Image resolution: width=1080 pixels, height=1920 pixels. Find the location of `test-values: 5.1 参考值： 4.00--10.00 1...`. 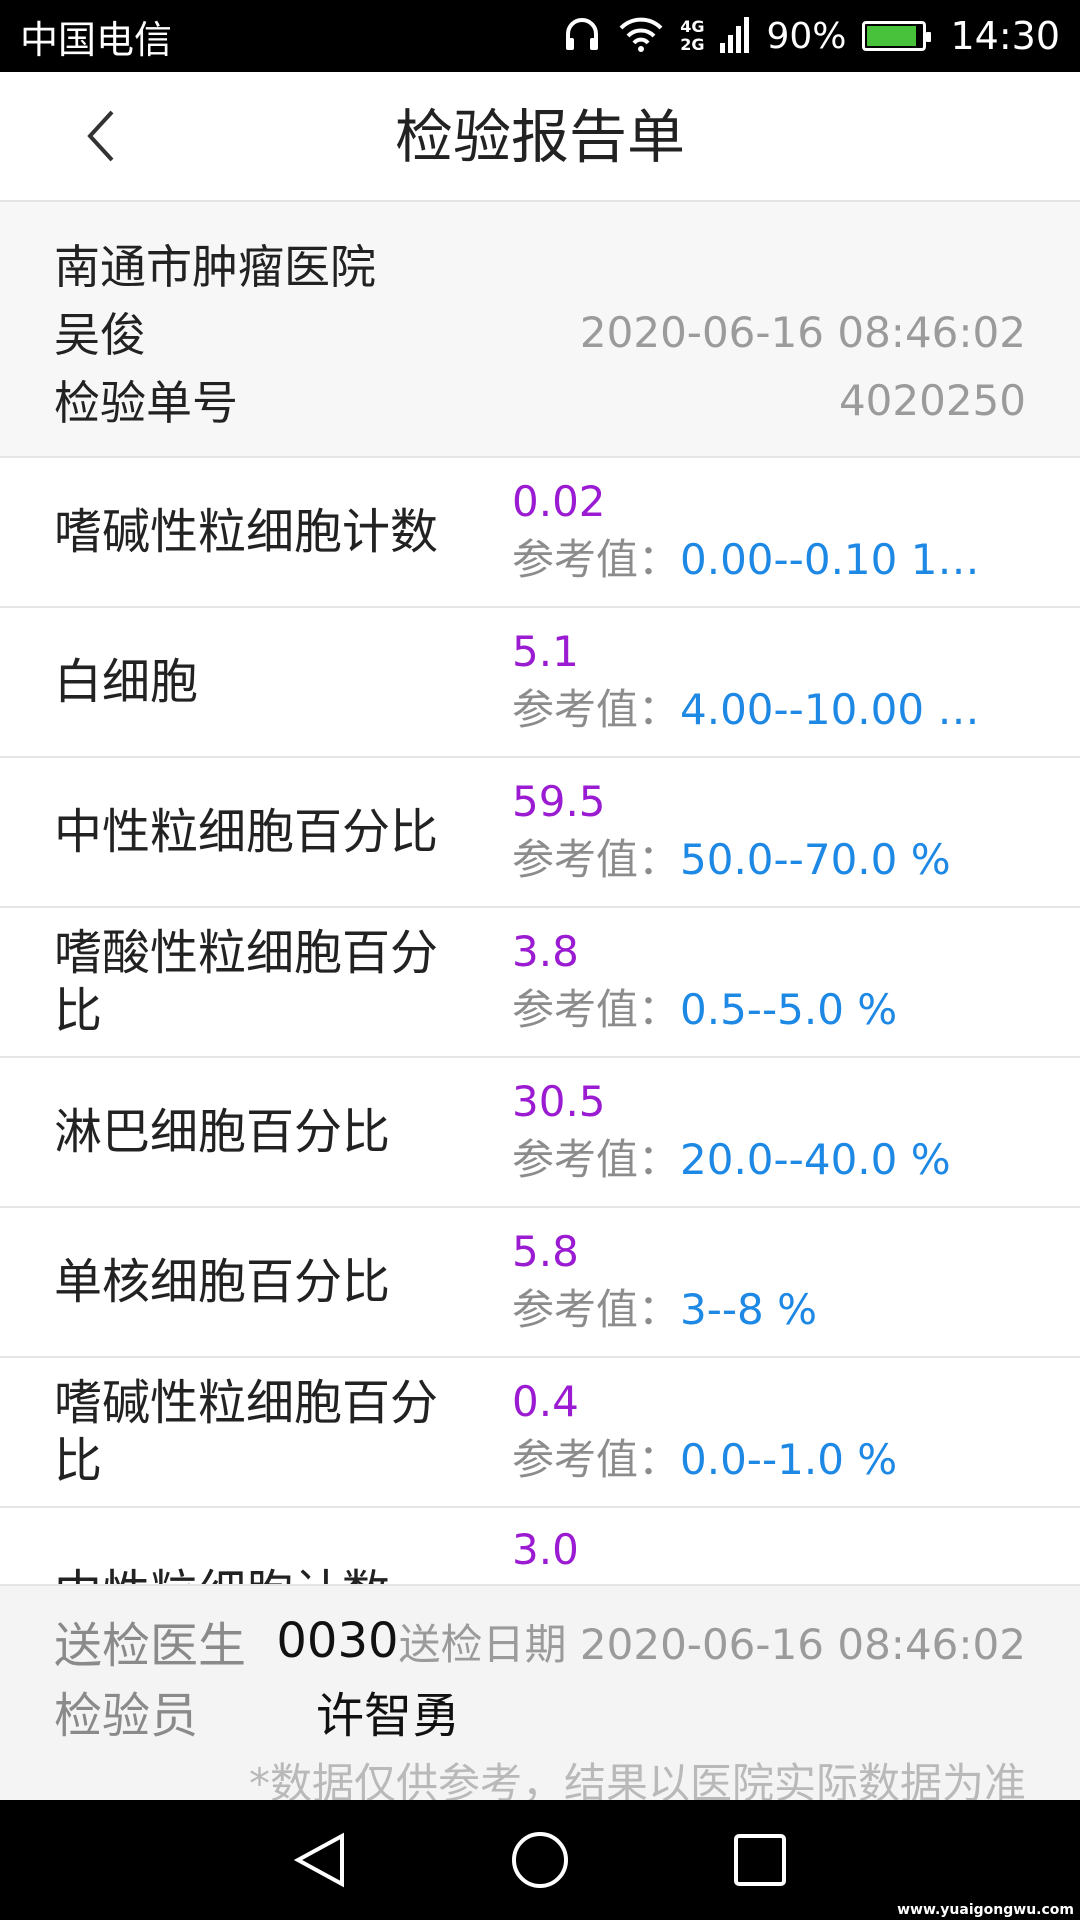

test-values: 5.1 参考值： 4.00--10.00 1... is located at coordinates (752, 682).